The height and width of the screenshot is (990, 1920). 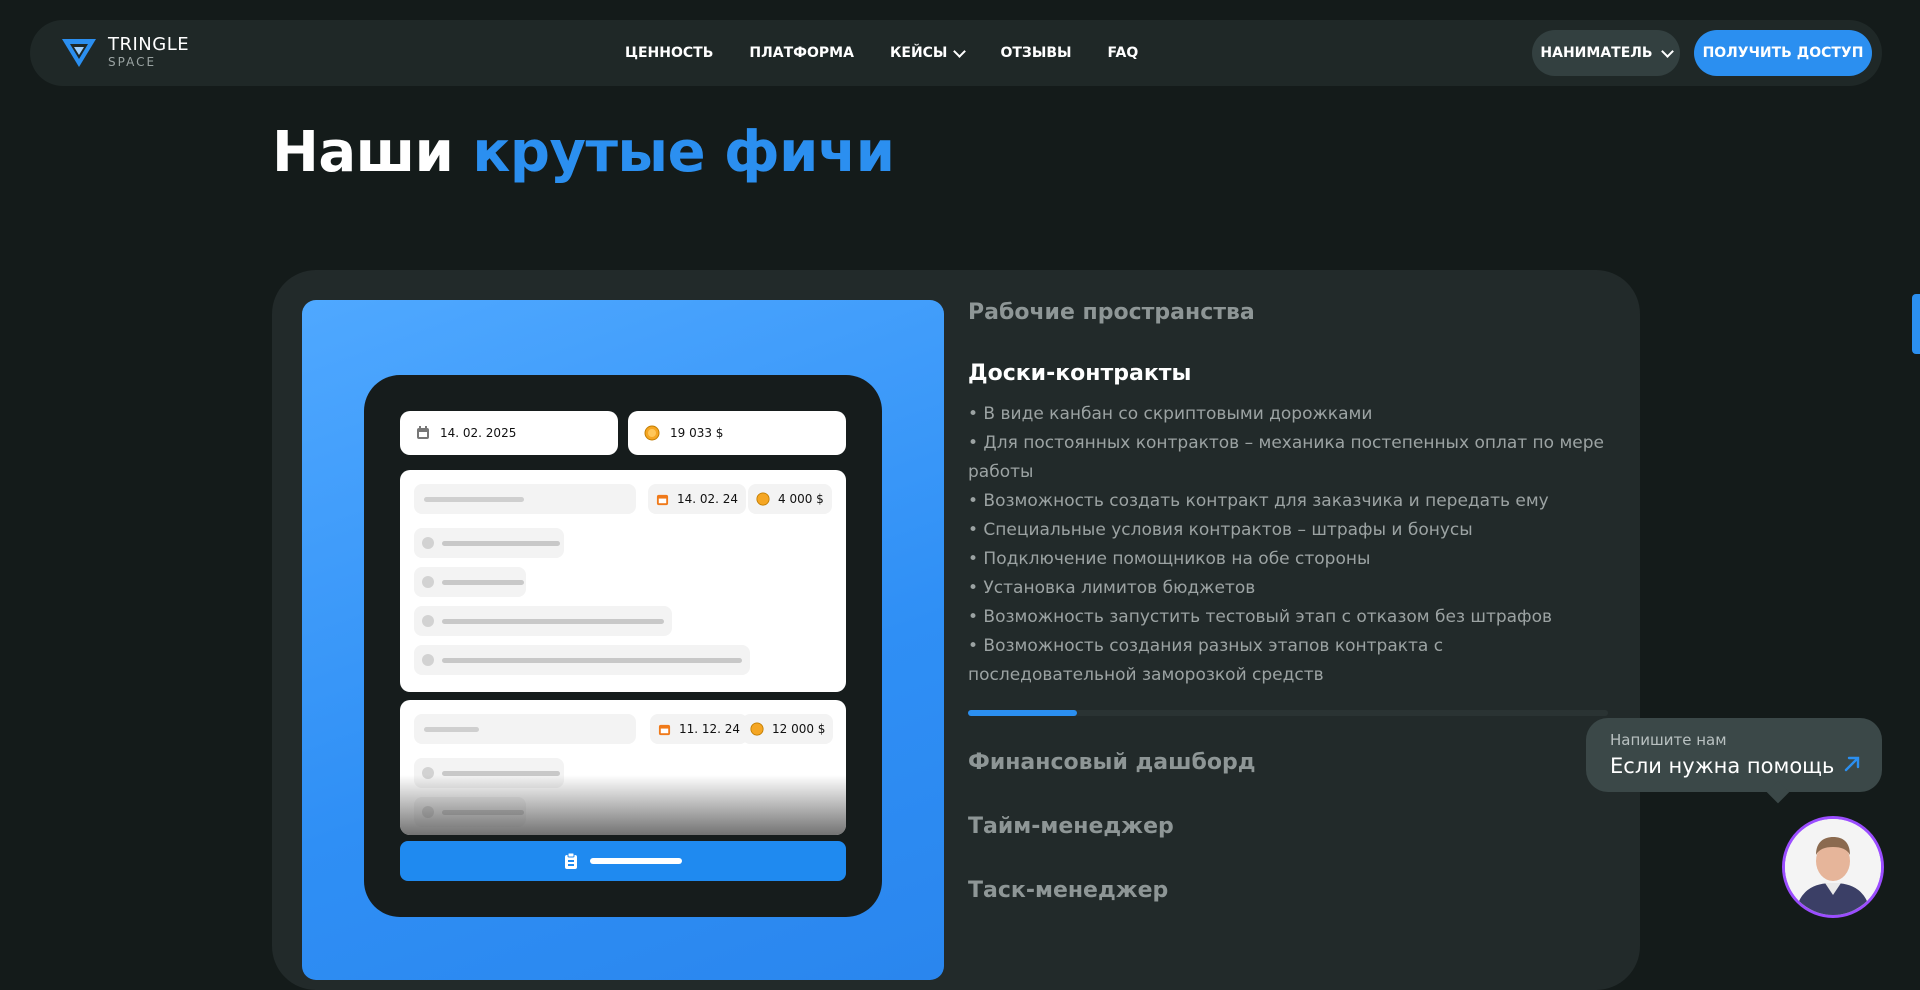 What do you see at coordinates (1068, 890) in the screenshot?
I see `feature-tab-task-manager: Таск-менеджер` at bounding box center [1068, 890].